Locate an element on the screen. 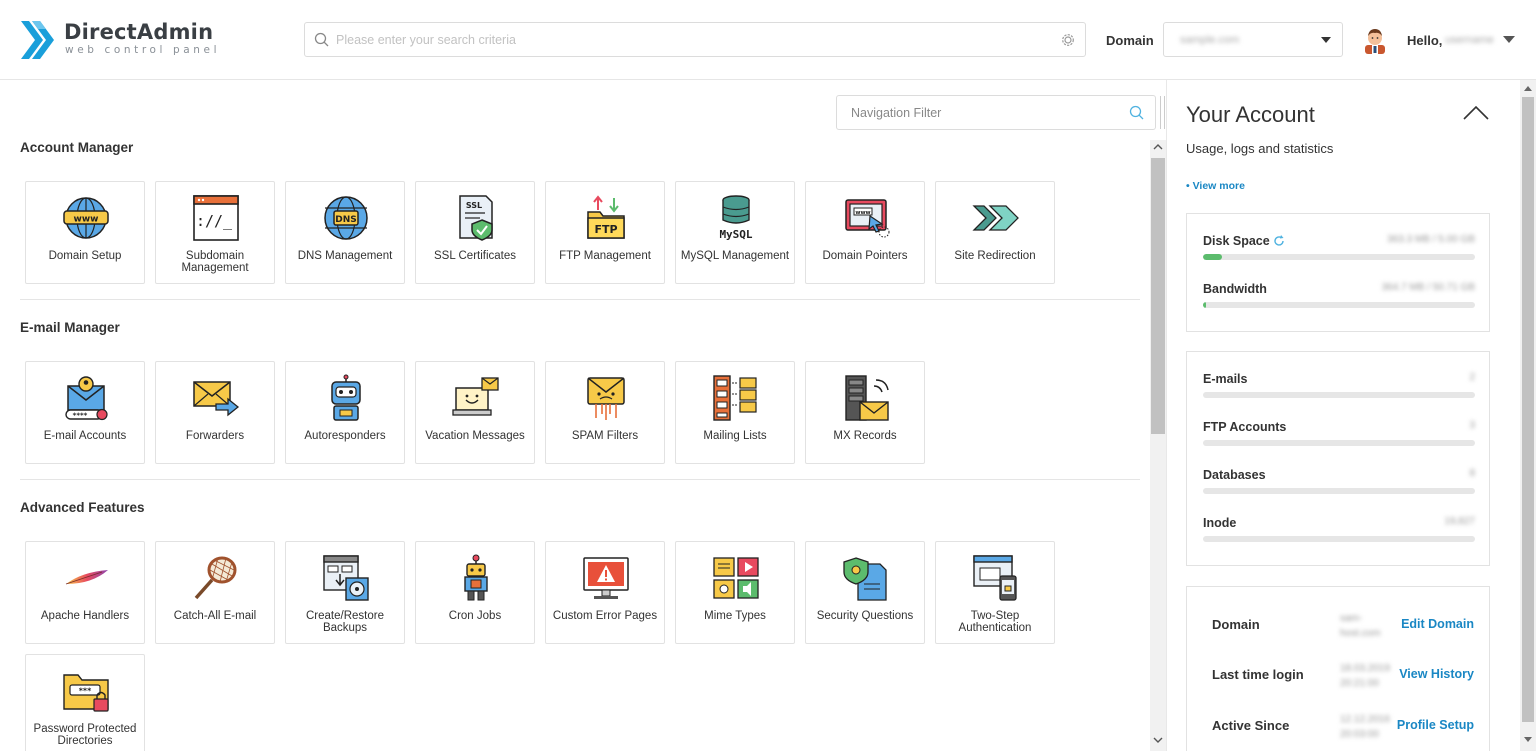 The image size is (1536, 751). tile-email-accounts: **** E-mail Accounts is located at coordinates (85, 412).